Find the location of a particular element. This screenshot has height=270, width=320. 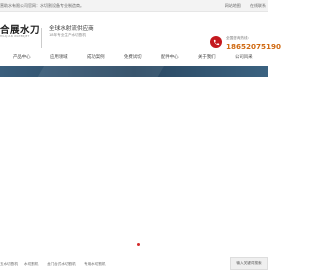

footer-link-3: 龙门台式水切割机 is located at coordinates (61, 264).